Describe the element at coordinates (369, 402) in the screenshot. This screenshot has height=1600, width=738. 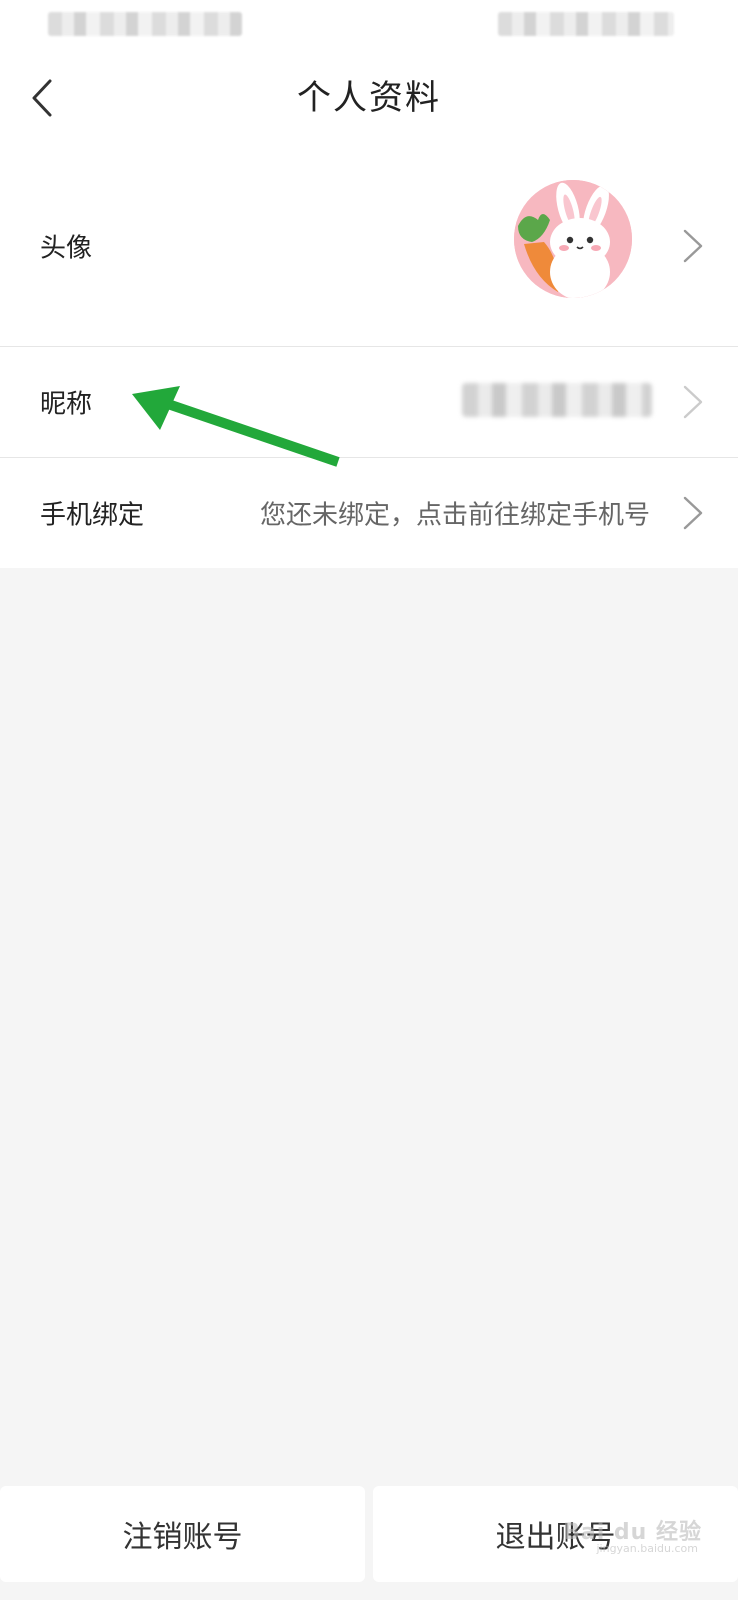
I see `nickname-row: 昵称` at that location.